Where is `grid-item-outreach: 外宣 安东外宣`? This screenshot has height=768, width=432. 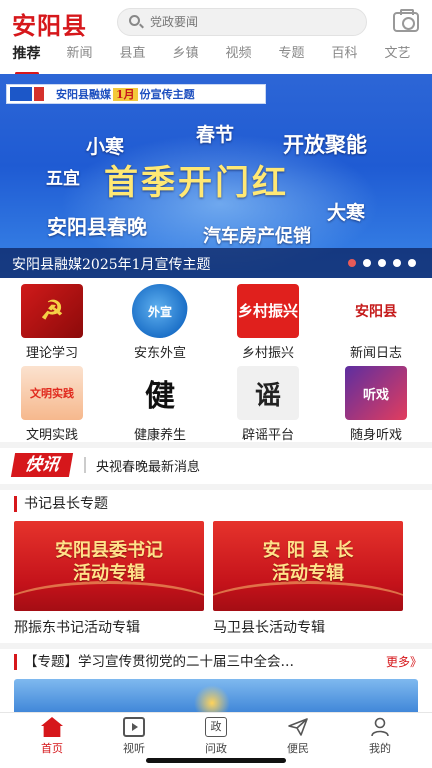 grid-item-outreach: 外宣 安东外宣 is located at coordinates (158, 321).